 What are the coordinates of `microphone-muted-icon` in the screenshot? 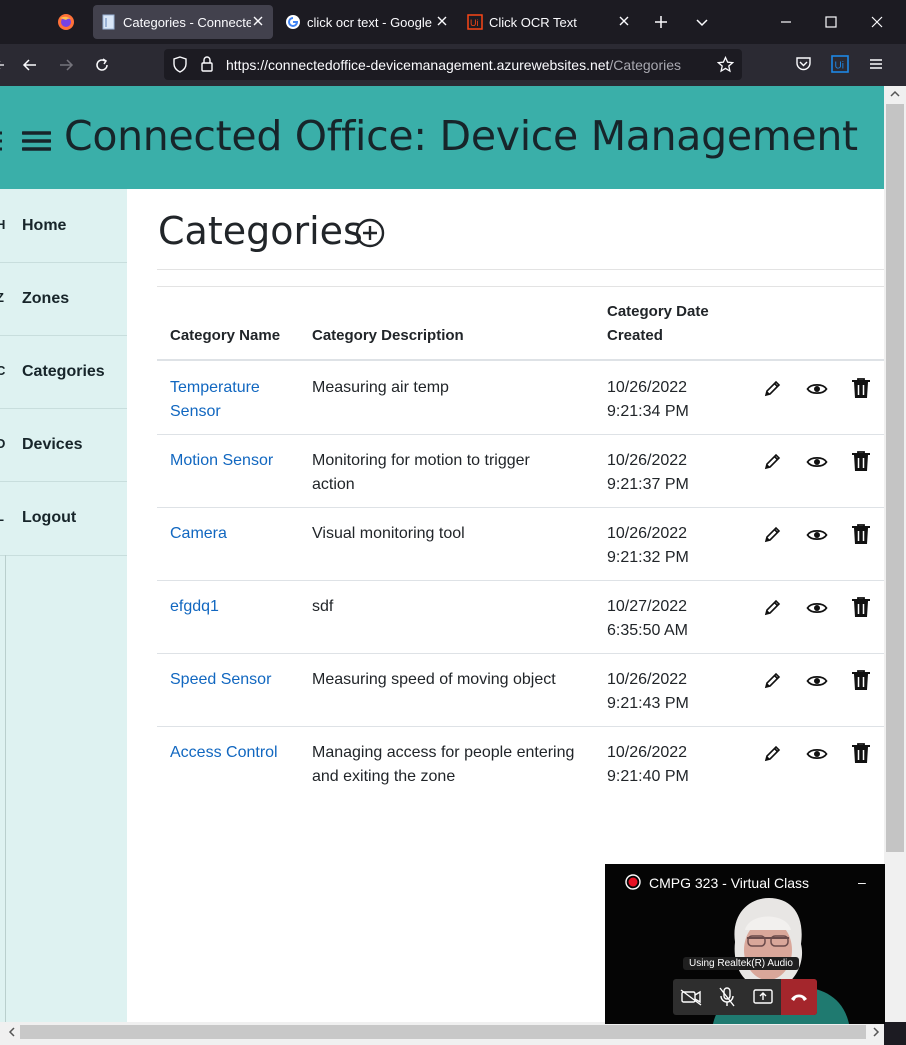 It's located at (727, 997).